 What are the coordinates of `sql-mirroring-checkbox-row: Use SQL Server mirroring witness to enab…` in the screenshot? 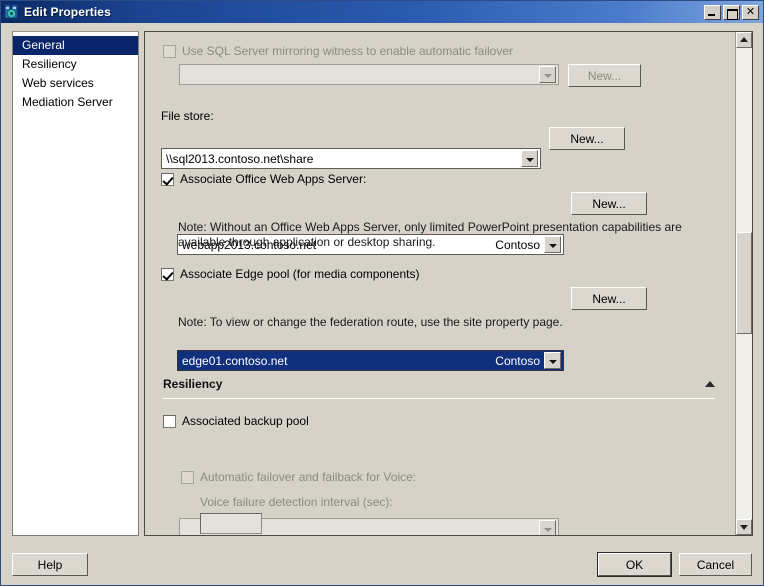 It's located at (338, 51).